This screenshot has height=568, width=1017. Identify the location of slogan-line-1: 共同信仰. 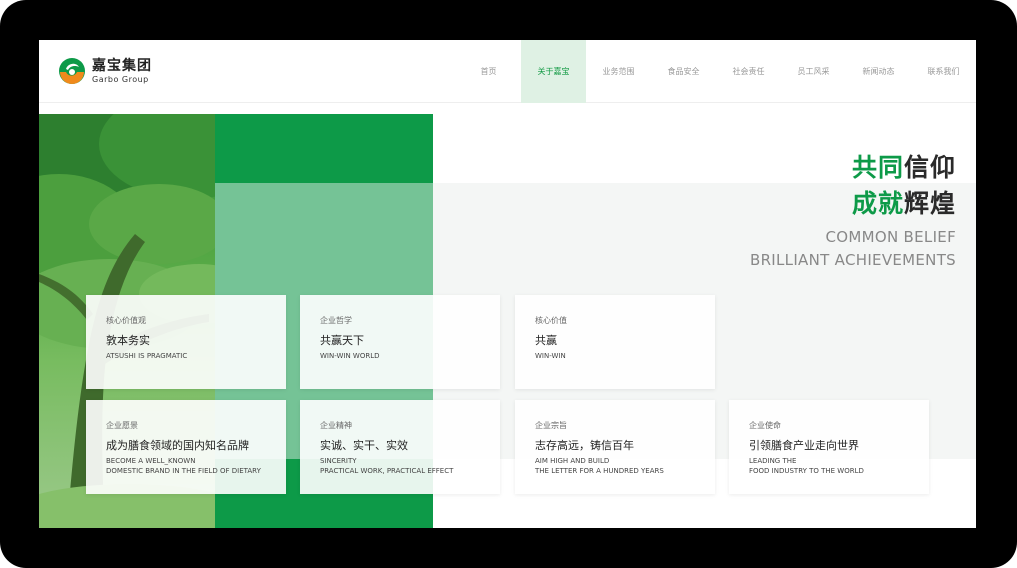
(853, 168).